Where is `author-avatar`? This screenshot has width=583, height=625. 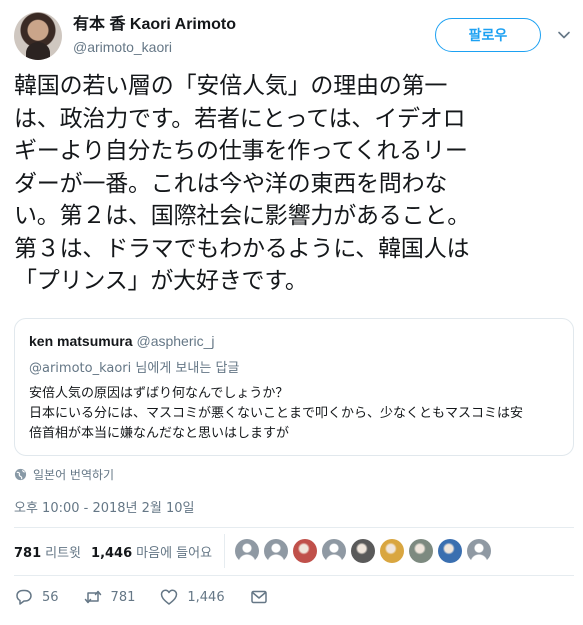
author-avatar is located at coordinates (38, 36).